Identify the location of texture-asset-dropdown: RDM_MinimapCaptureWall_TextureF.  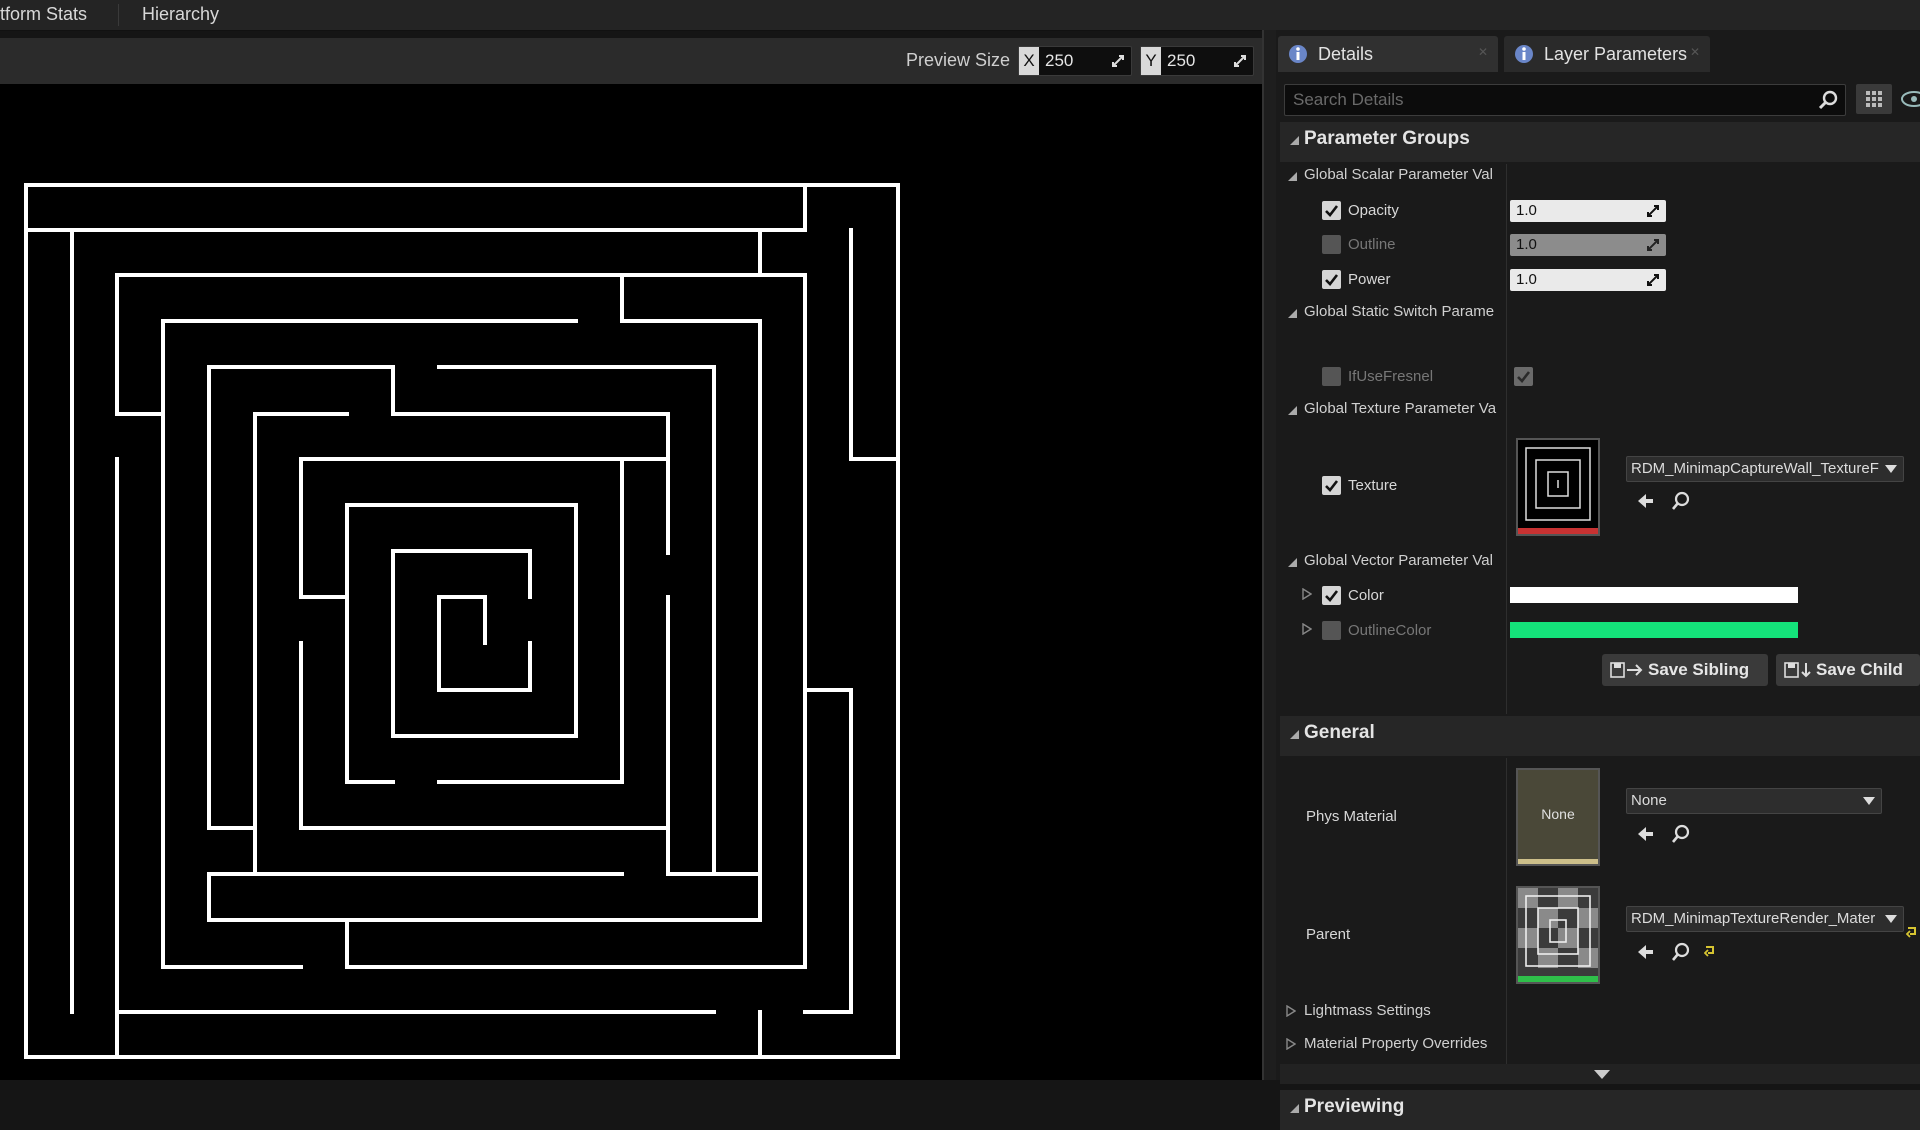
(1765, 469).